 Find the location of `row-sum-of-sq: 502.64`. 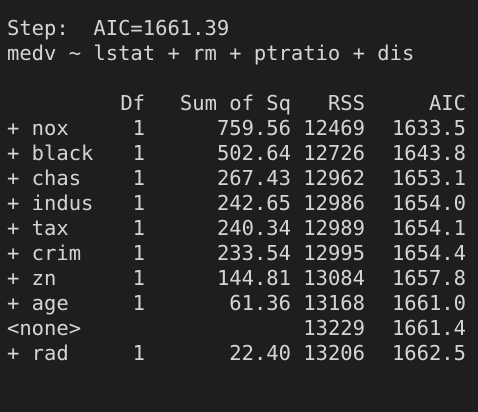

row-sum-of-sq: 502.64 is located at coordinates (253, 153).